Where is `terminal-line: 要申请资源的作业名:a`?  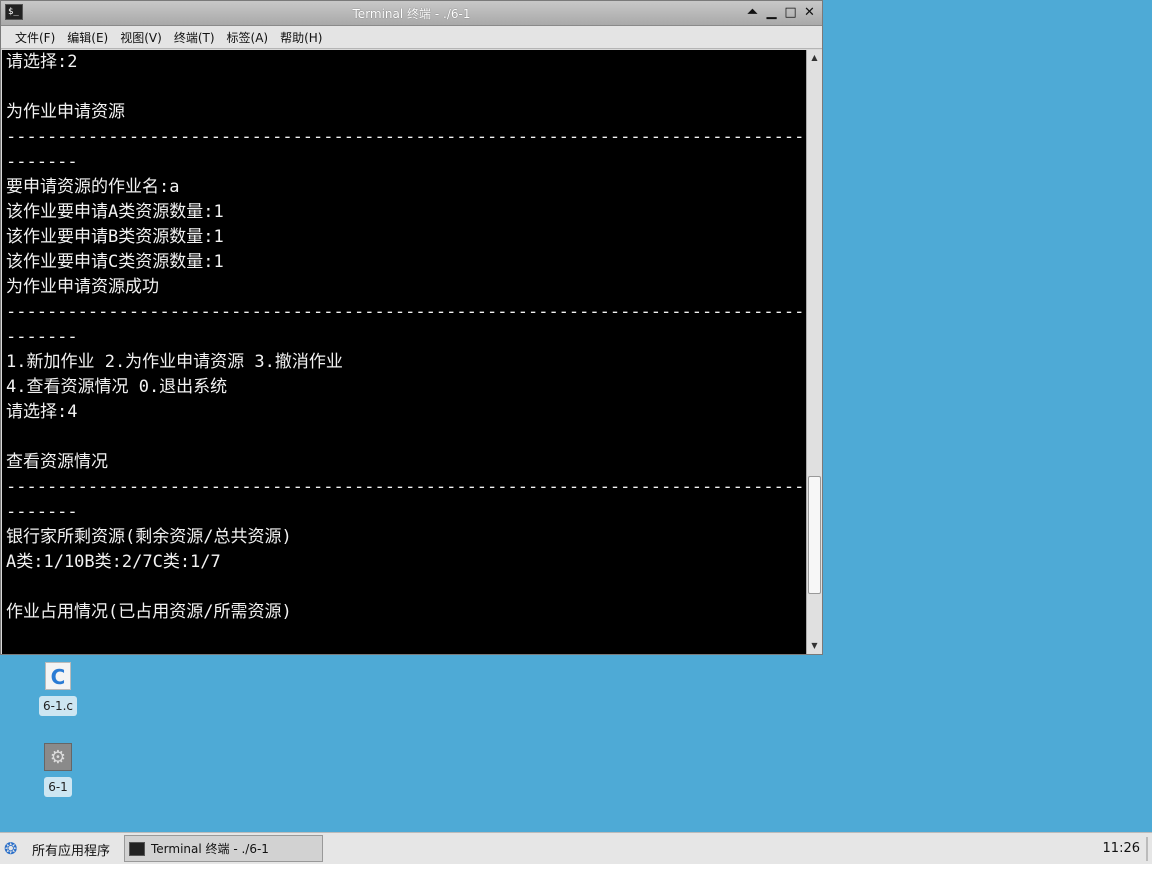 terminal-line: 要申请资源的作业名:a is located at coordinates (93, 187).